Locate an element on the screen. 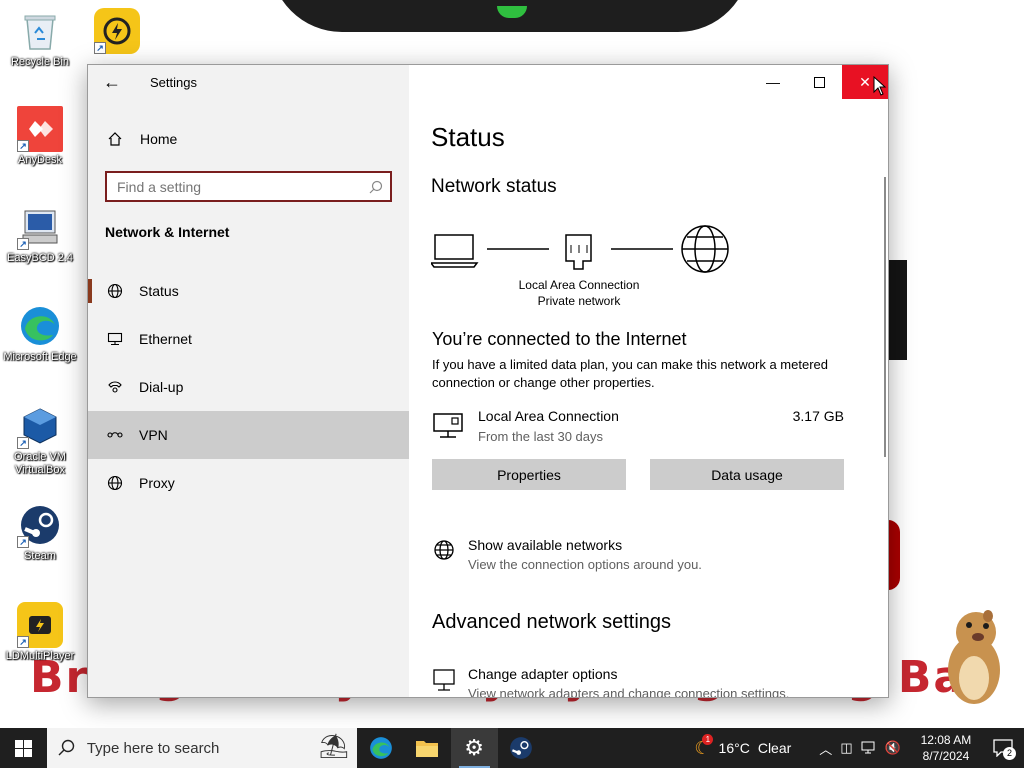 This screenshot has width=1024, height=768. sidebar-item-label: Dial-up is located at coordinates (161, 387).